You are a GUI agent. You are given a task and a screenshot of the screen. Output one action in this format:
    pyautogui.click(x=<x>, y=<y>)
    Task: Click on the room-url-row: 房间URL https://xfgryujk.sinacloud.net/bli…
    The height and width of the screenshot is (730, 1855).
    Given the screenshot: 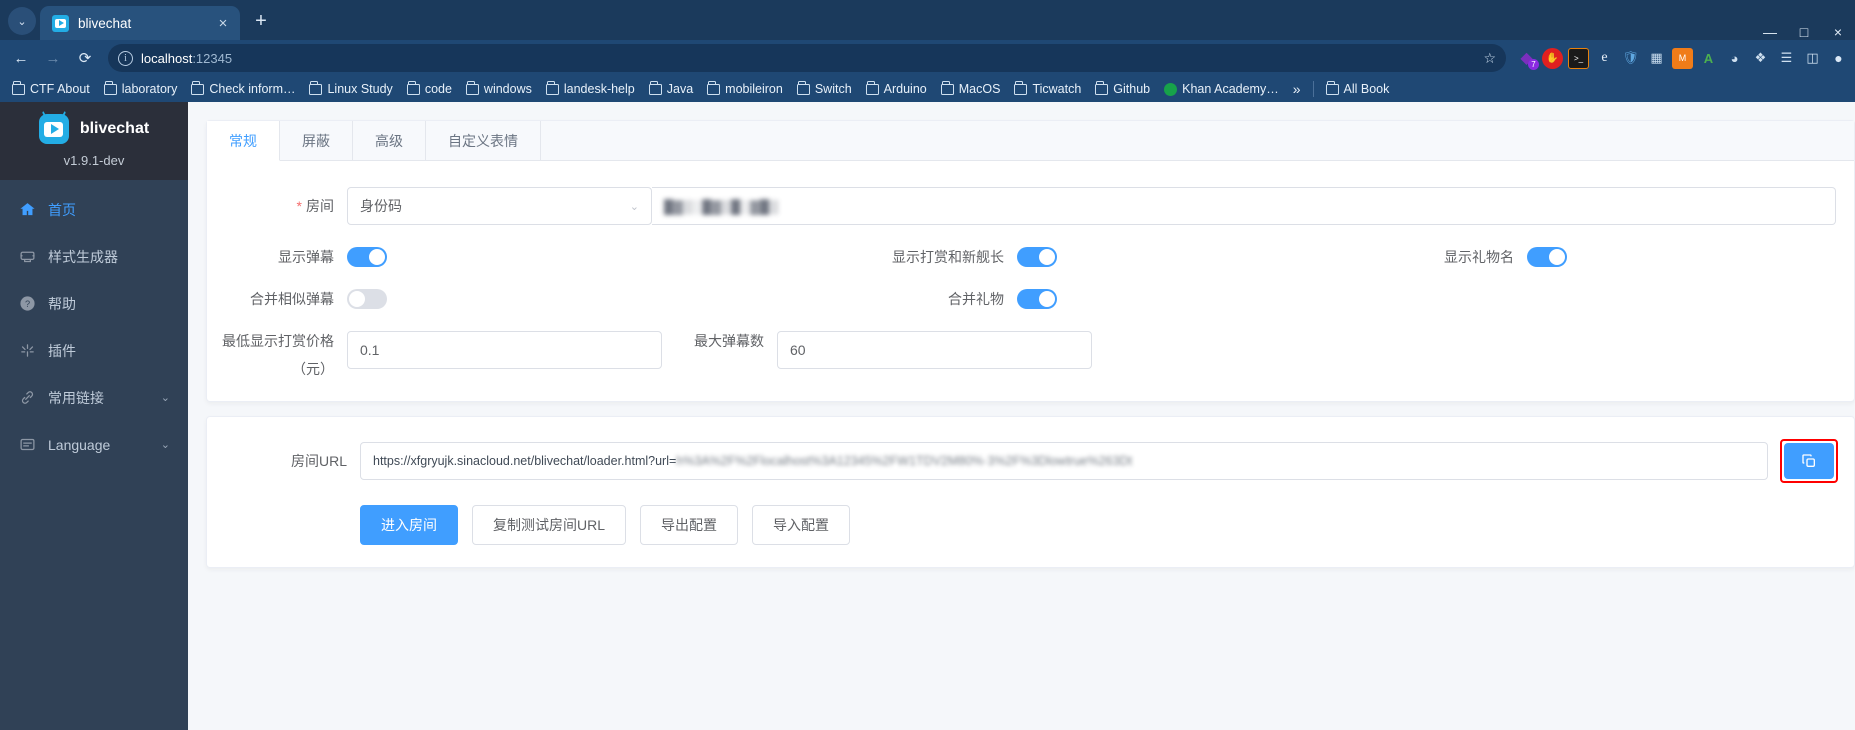 What is the action you would take?
    pyautogui.click(x=1030, y=461)
    